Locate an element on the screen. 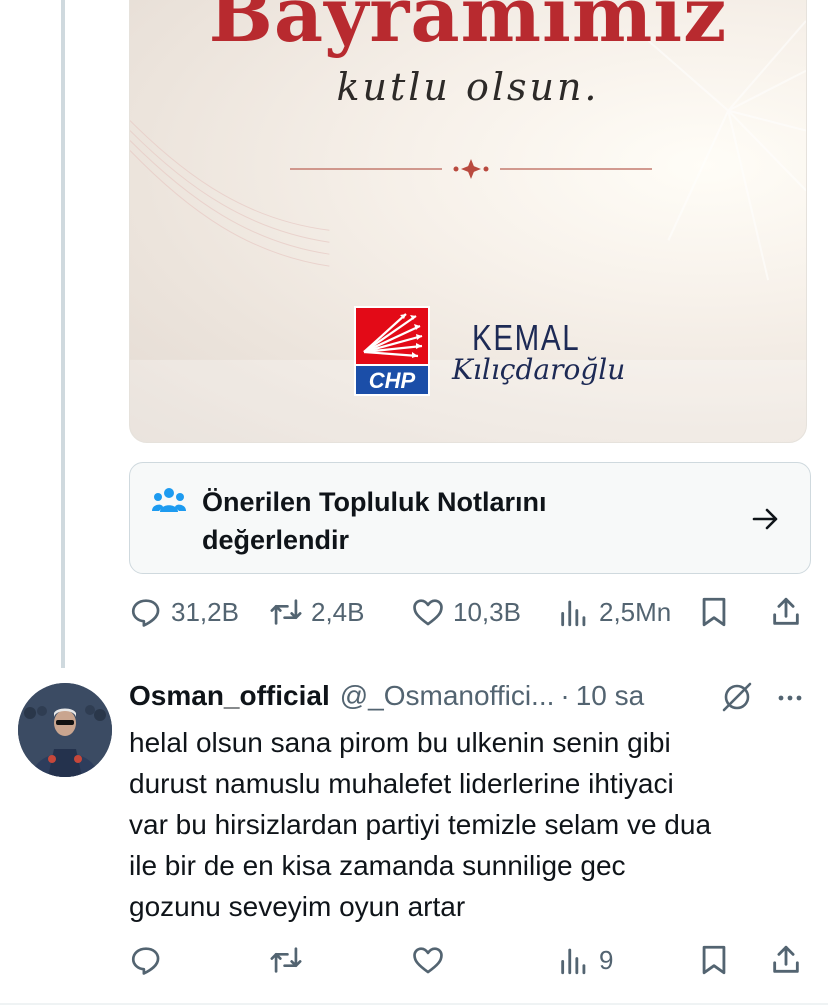 The width and height of the screenshot is (828, 1007). reply-user-avatar is located at coordinates (65, 730).